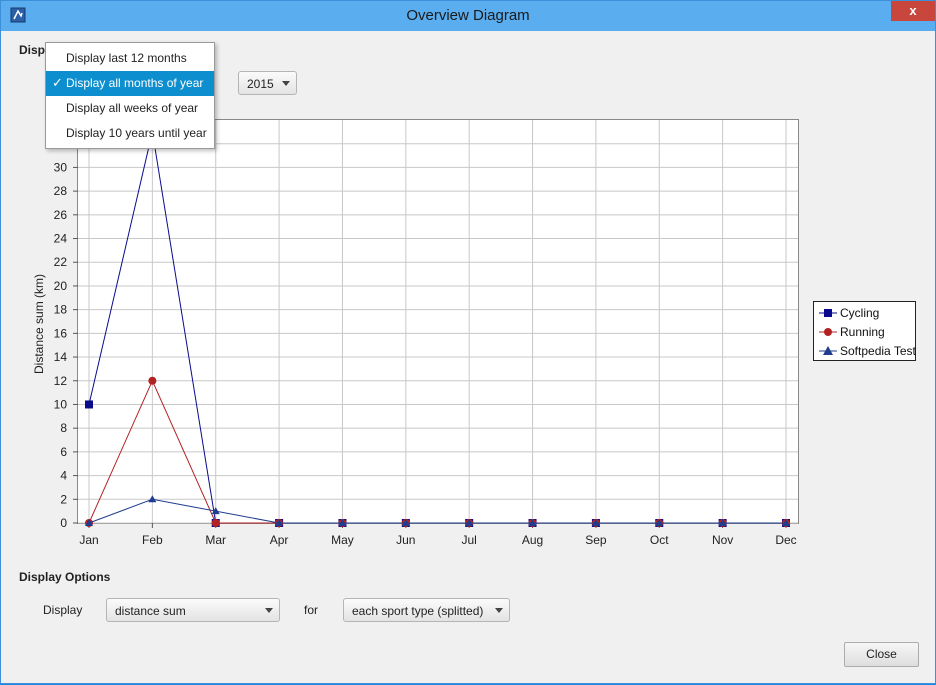 The height and width of the screenshot is (685, 936). What do you see at coordinates (63, 499) in the screenshot?
I see `y-tick-label: 2` at bounding box center [63, 499].